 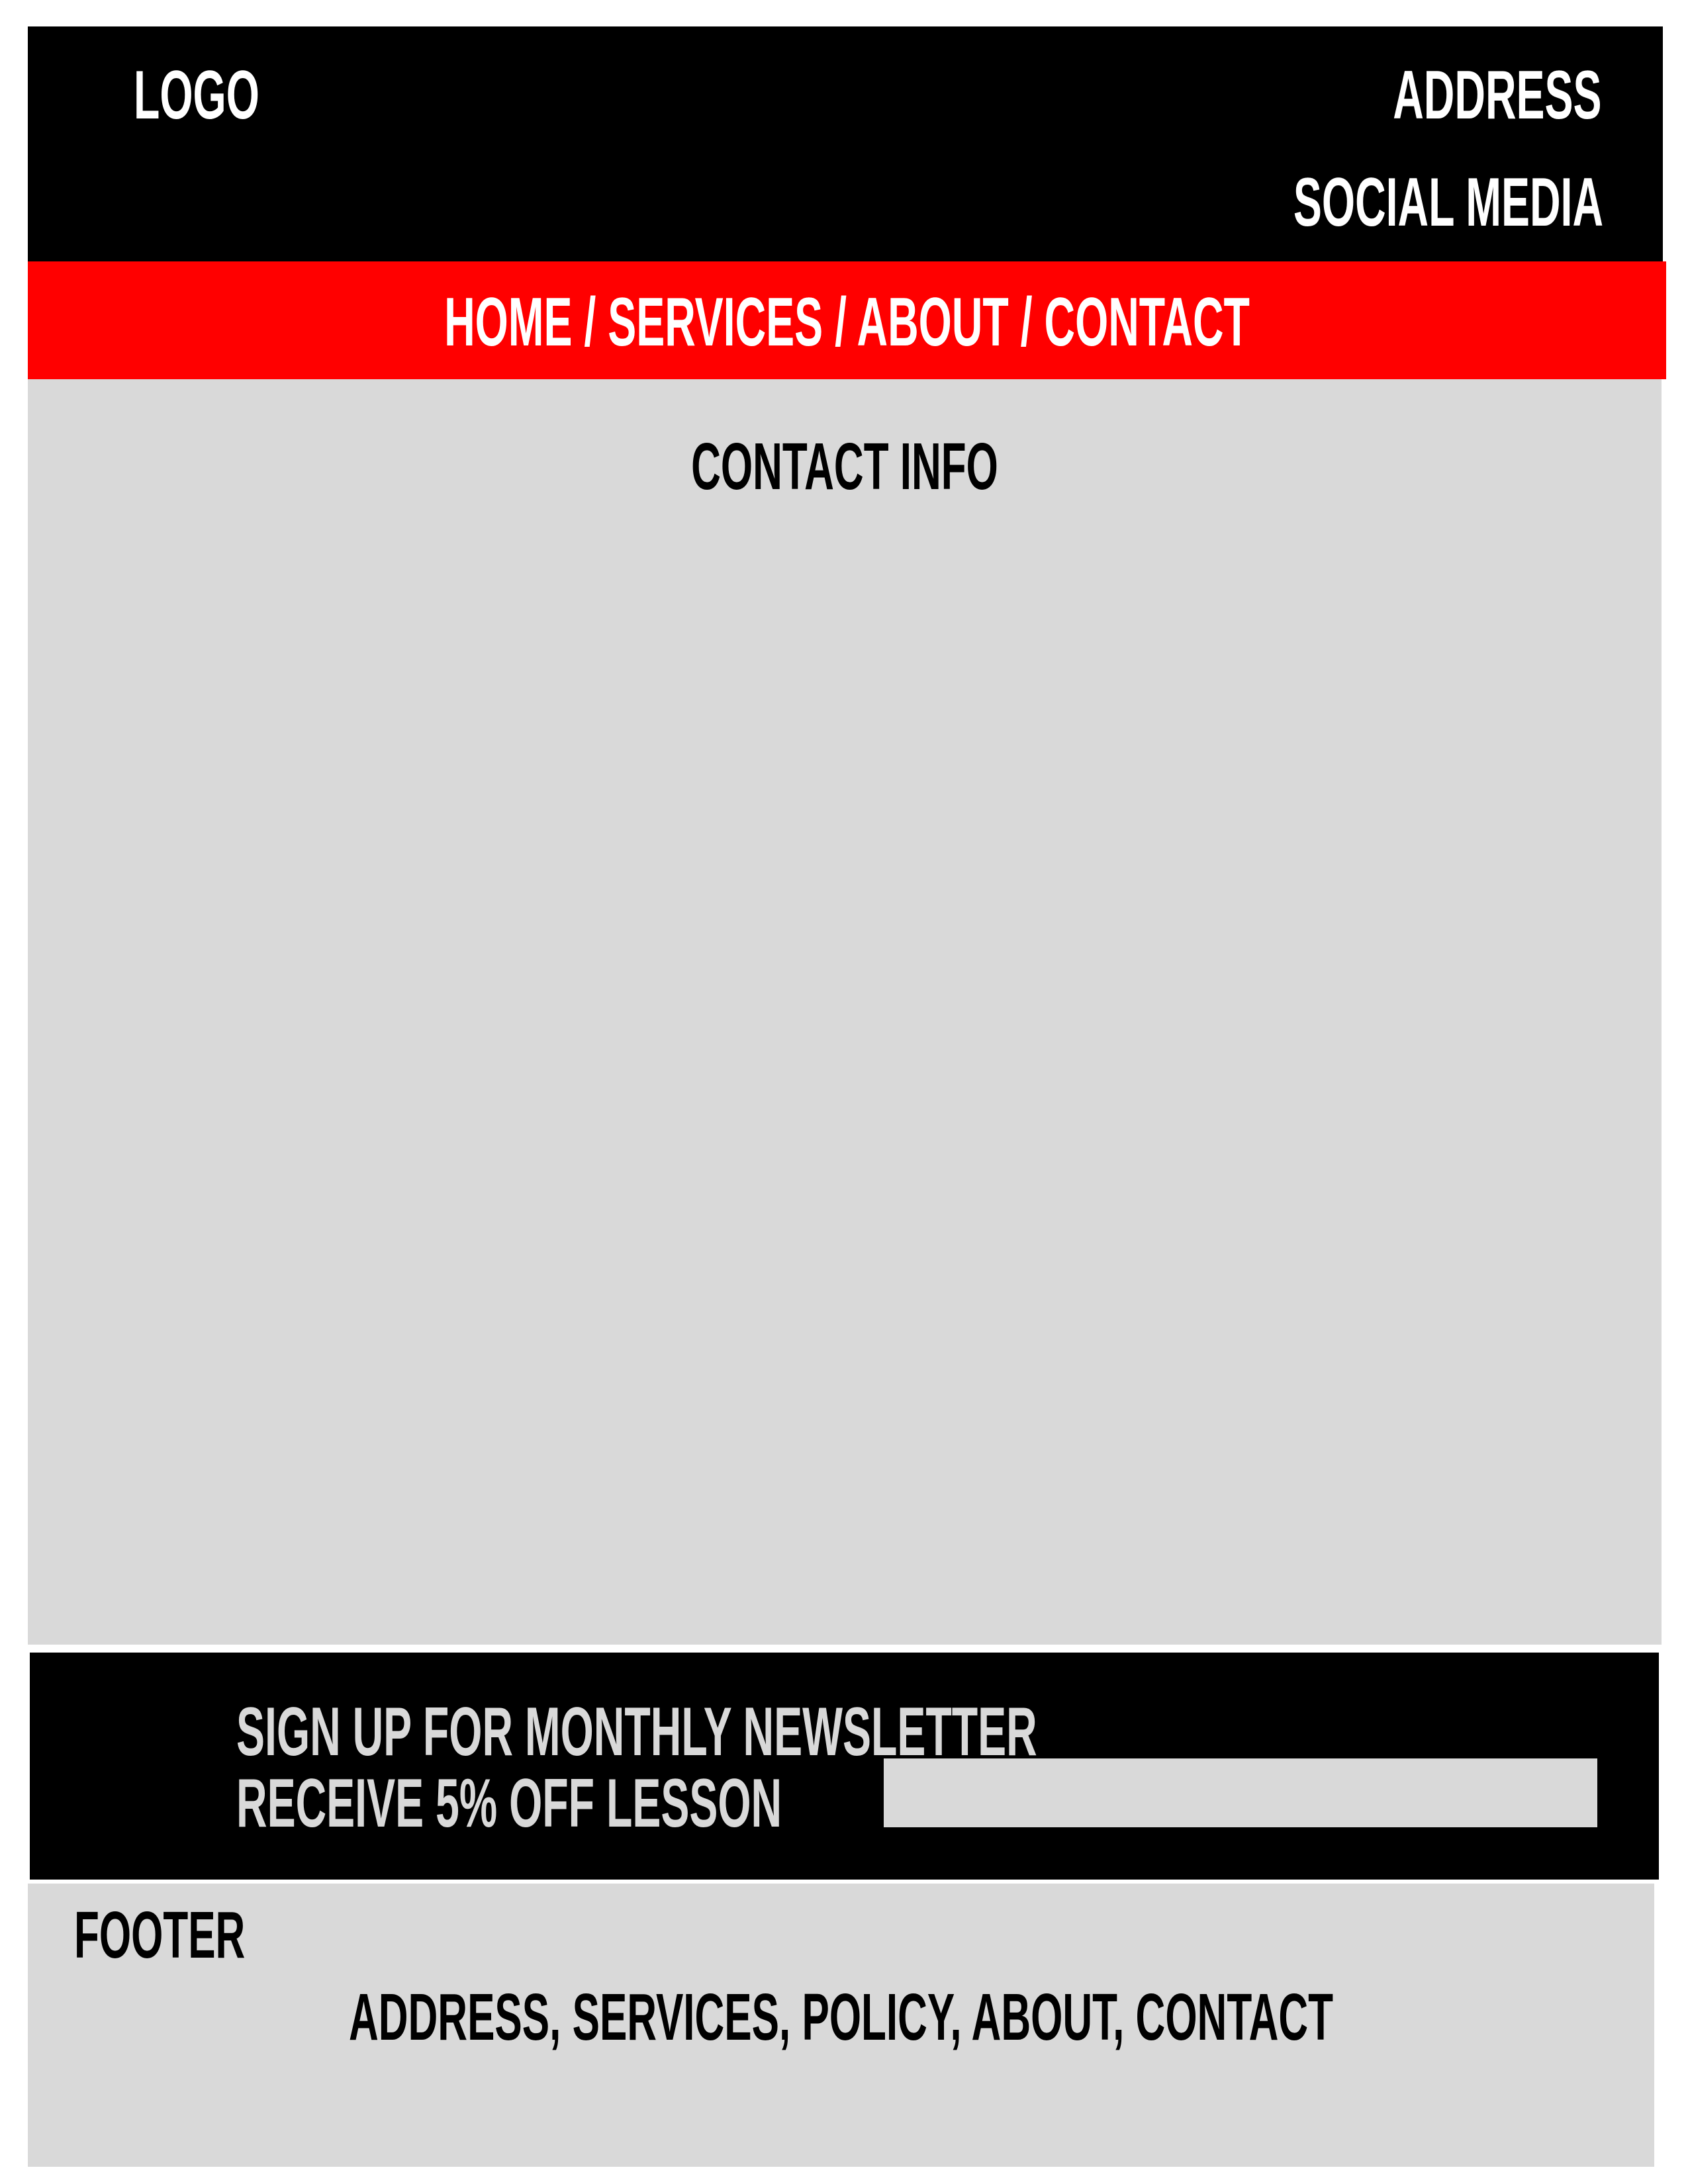 I want to click on newsletter-email-input, so click(x=1240, y=1792).